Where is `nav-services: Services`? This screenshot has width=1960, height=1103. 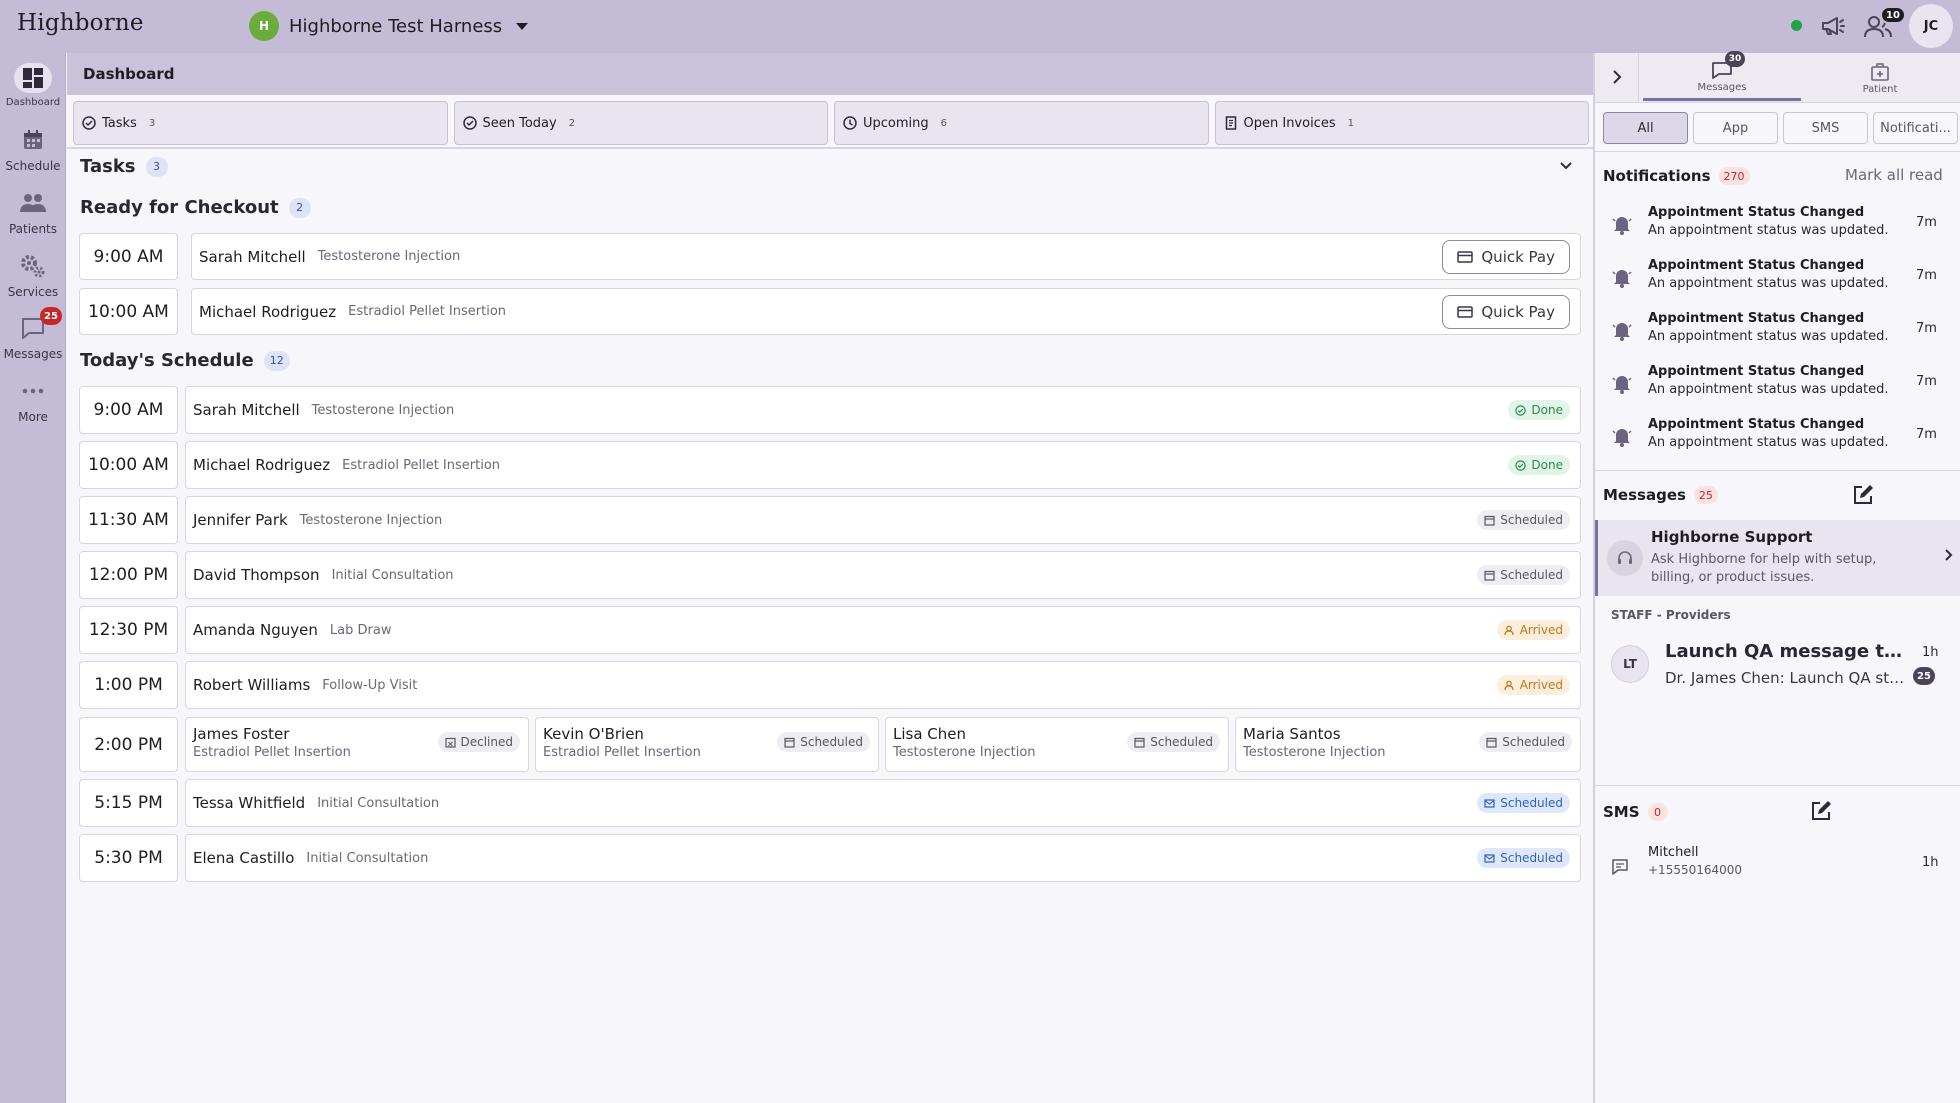
nav-services: Services is located at coordinates (33, 275).